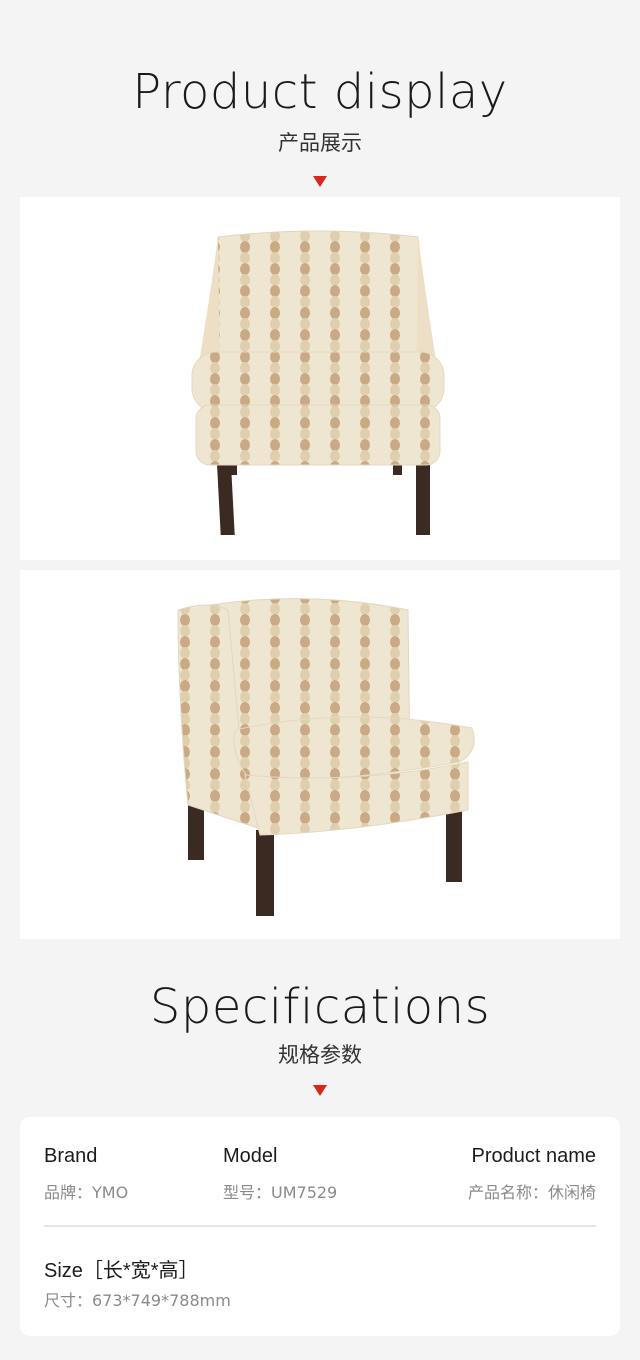 The image size is (640, 1360). What do you see at coordinates (320, 143) in the screenshot?
I see `product-display-subtitle: 产品展示` at bounding box center [320, 143].